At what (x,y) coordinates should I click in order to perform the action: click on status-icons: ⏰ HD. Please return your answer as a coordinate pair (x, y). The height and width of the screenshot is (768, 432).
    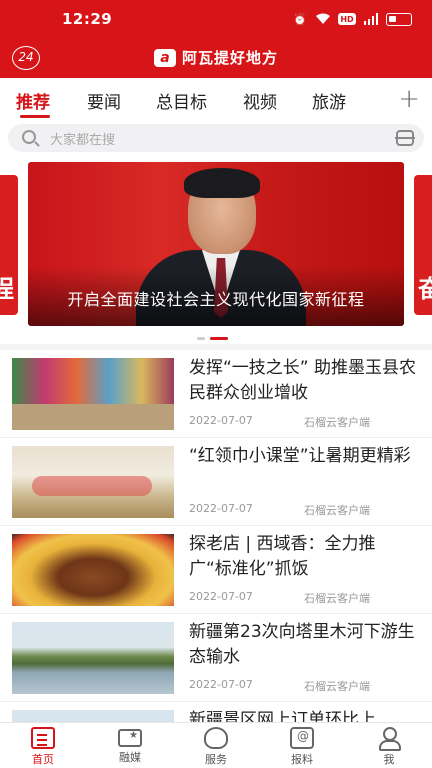
    Looking at the image, I should click on (352, 19).